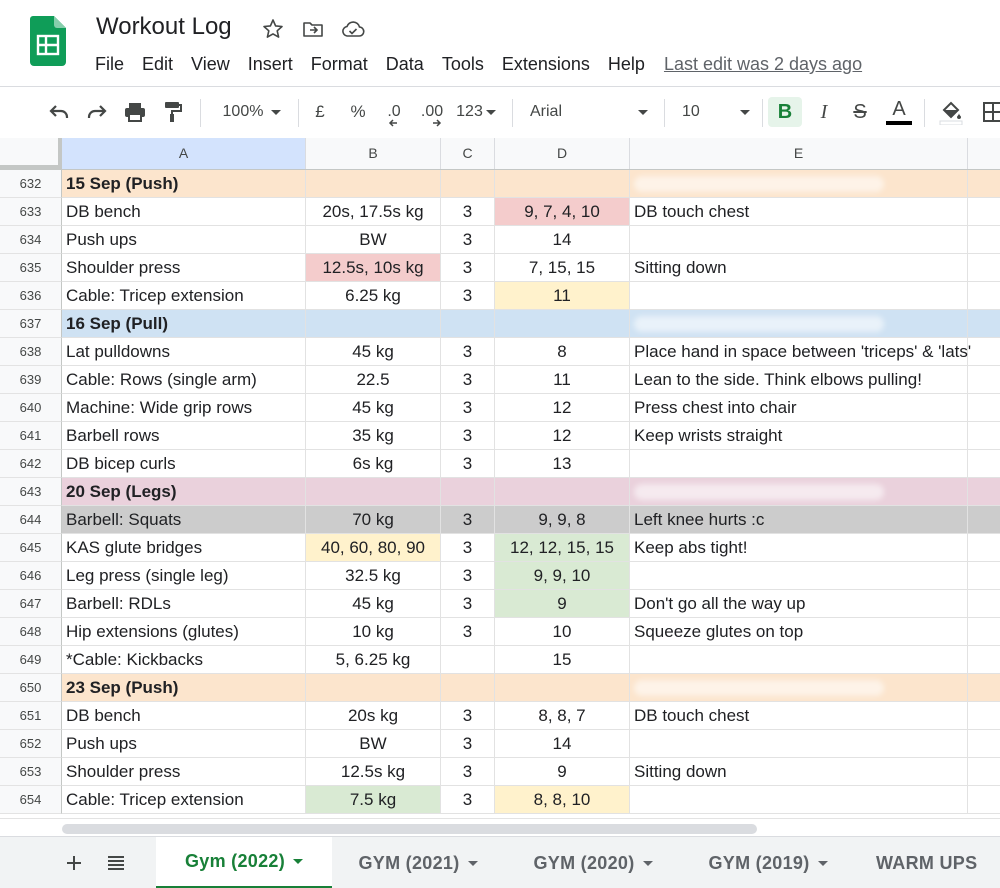 Image resolution: width=1000 pixels, height=888 pixels. I want to click on cell-b: 22.5, so click(373, 380).